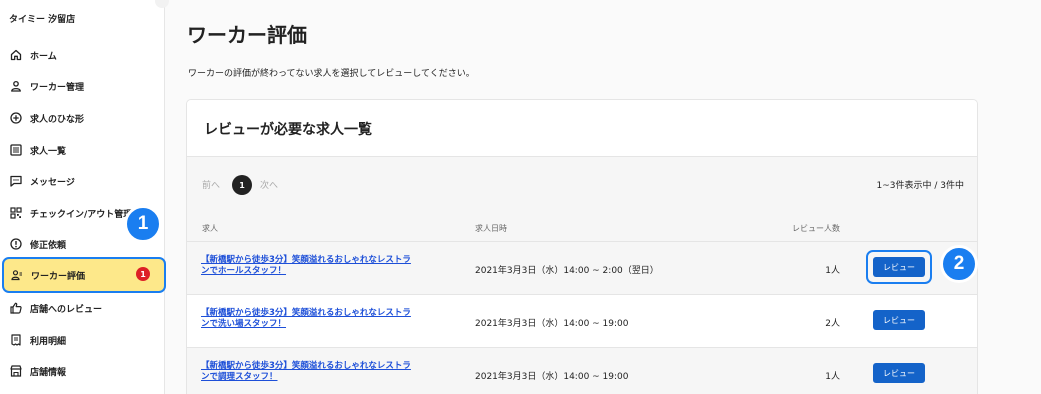  Describe the element at coordinates (242, 185) in the screenshot. I see `pagination-current-page: 1` at that location.